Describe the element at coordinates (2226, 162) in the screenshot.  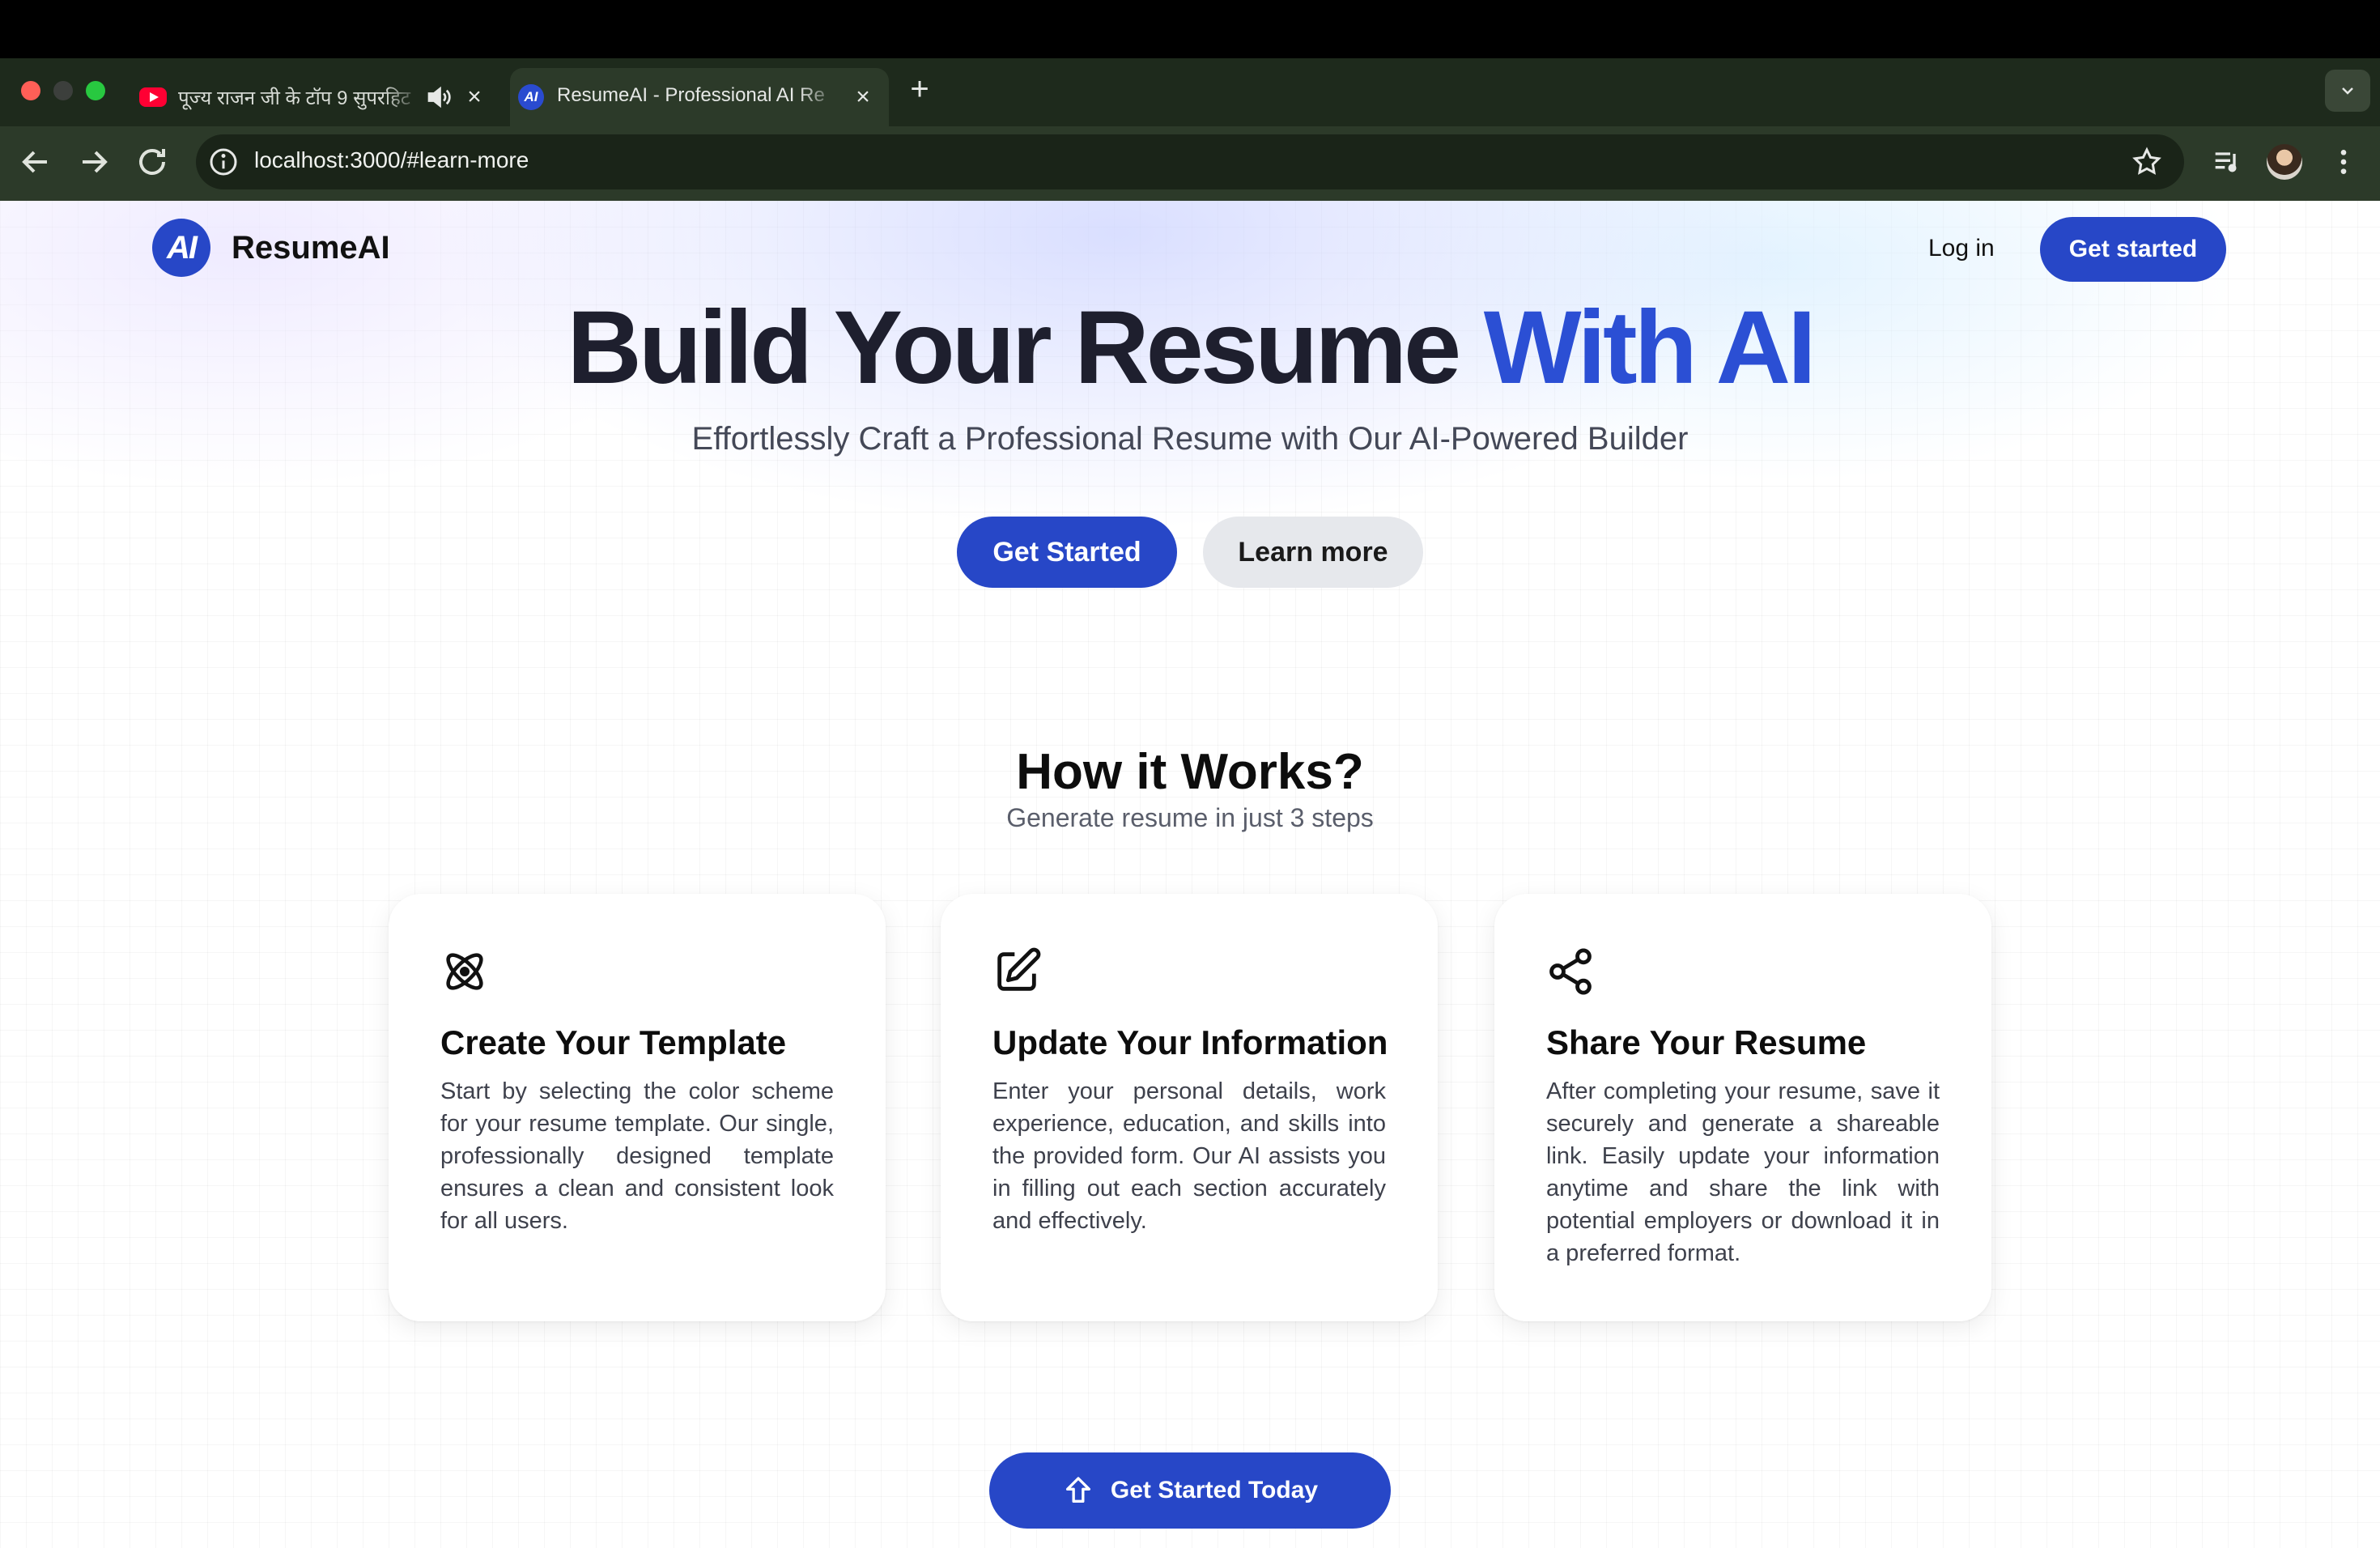
I see `media-control-icon` at that location.